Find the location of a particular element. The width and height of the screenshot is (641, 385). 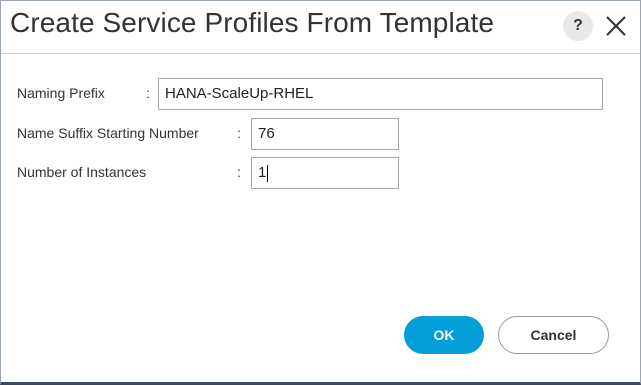

dialog-title: Create Service Profiles From Template is located at coordinates (252, 22).